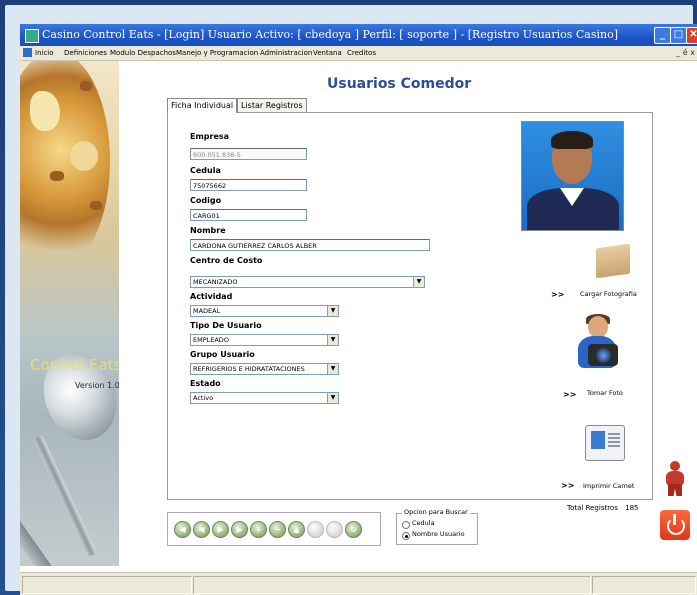 The image size is (697, 595). What do you see at coordinates (222, 354) in the screenshot?
I see `grupo-usuario-label: Grupo Usuario` at bounding box center [222, 354].